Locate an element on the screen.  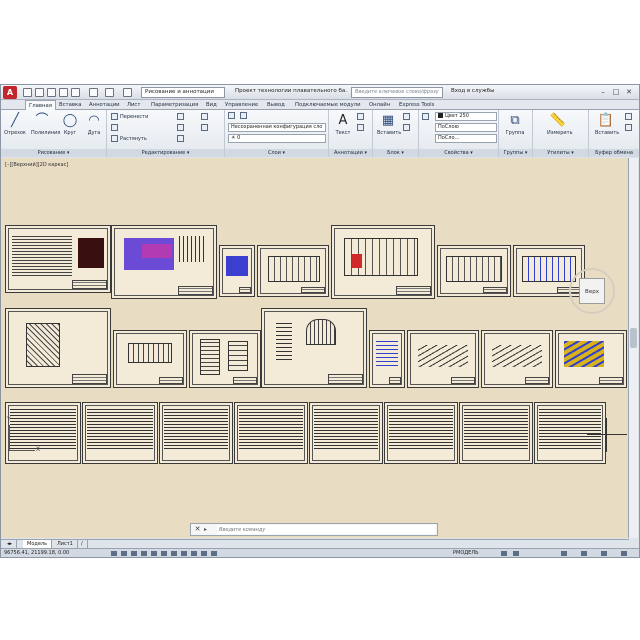
edit-block-tool is located at coordinates (407, 128).